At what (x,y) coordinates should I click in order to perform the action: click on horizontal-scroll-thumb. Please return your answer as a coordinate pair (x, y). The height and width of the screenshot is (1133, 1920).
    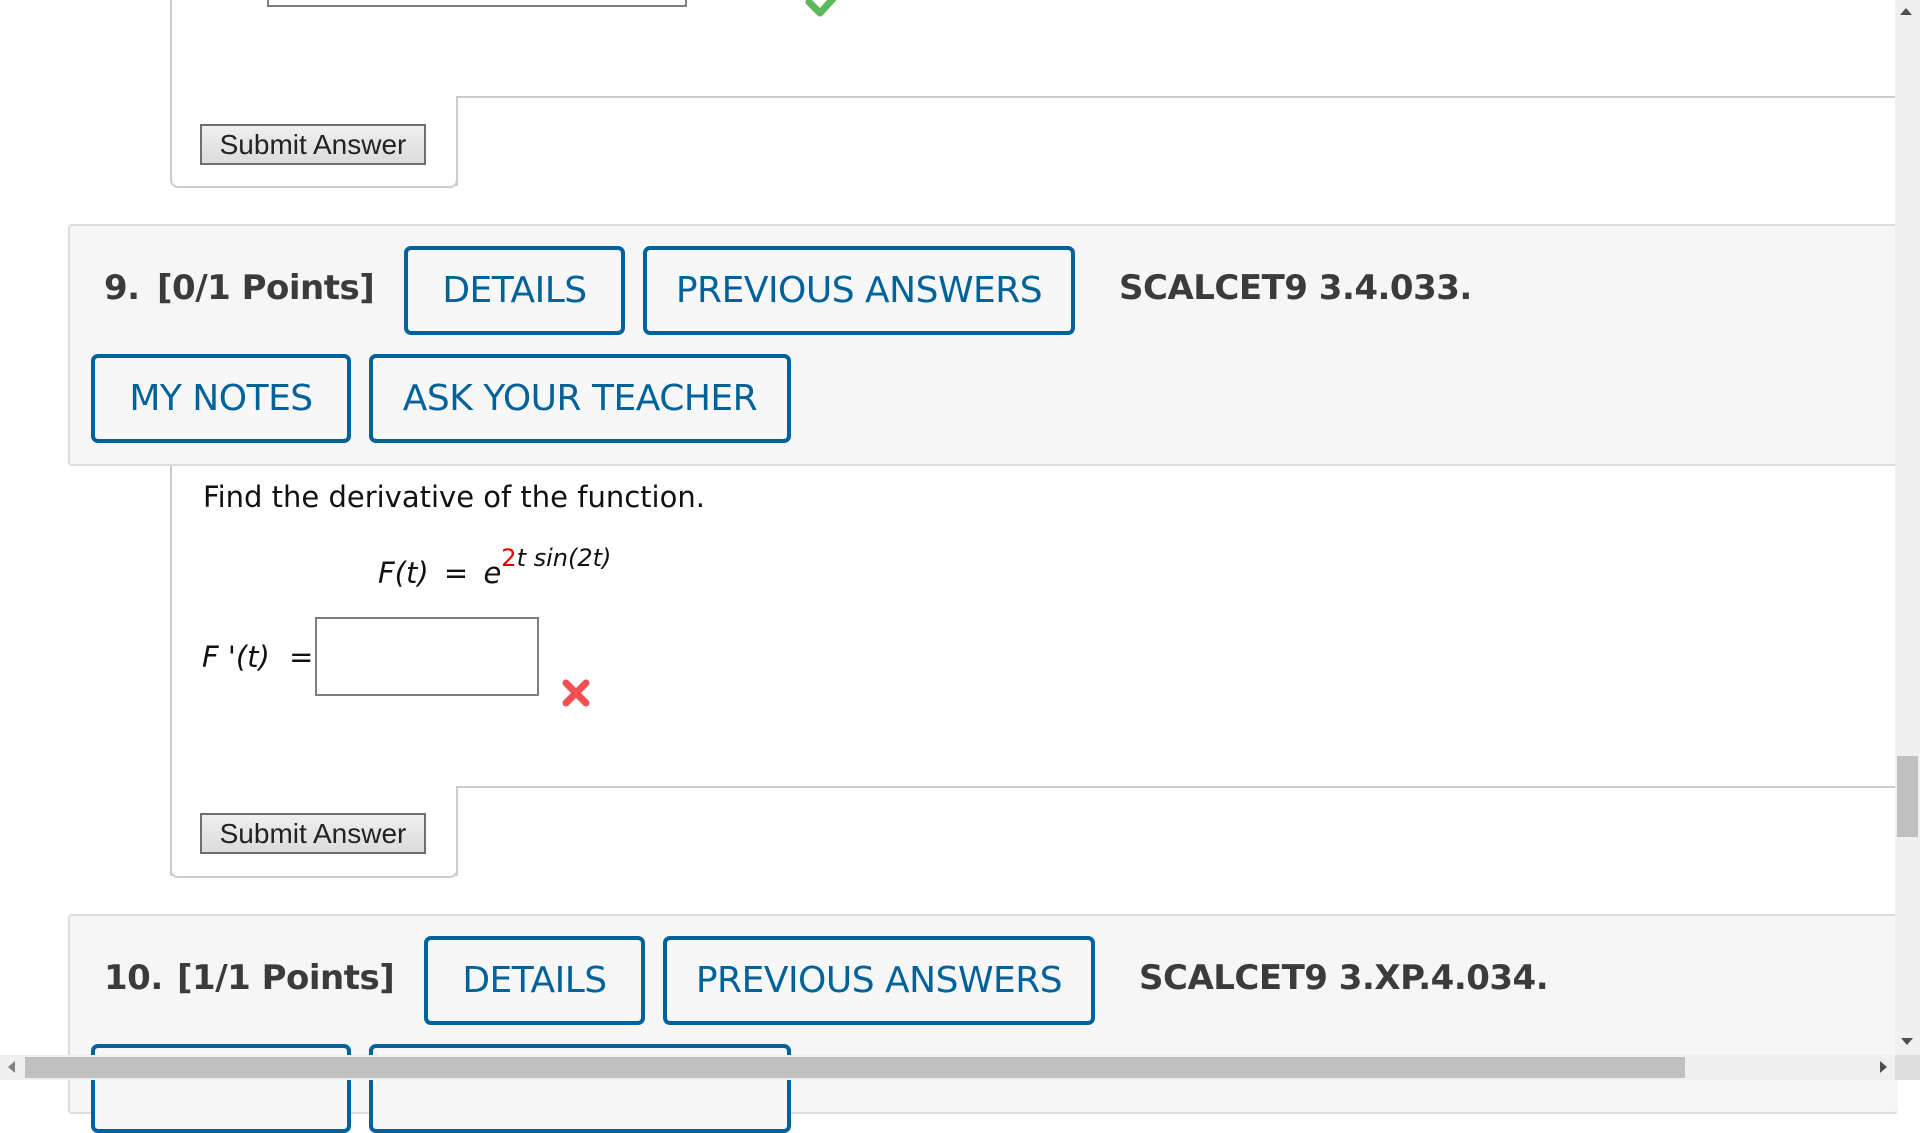
    Looking at the image, I should click on (855, 1067).